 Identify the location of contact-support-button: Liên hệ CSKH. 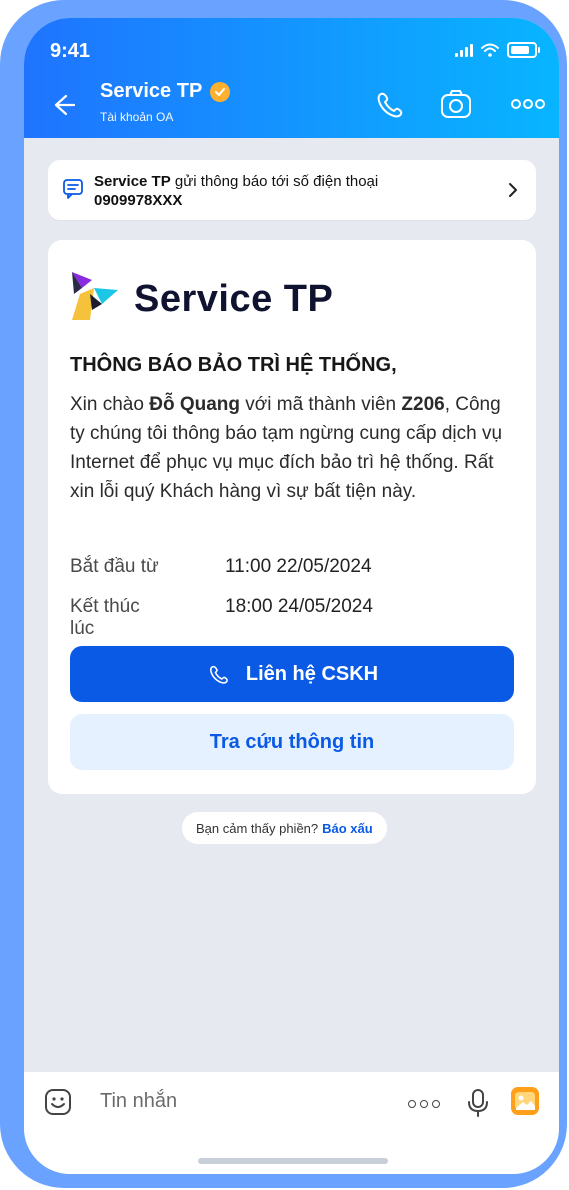
(292, 674).